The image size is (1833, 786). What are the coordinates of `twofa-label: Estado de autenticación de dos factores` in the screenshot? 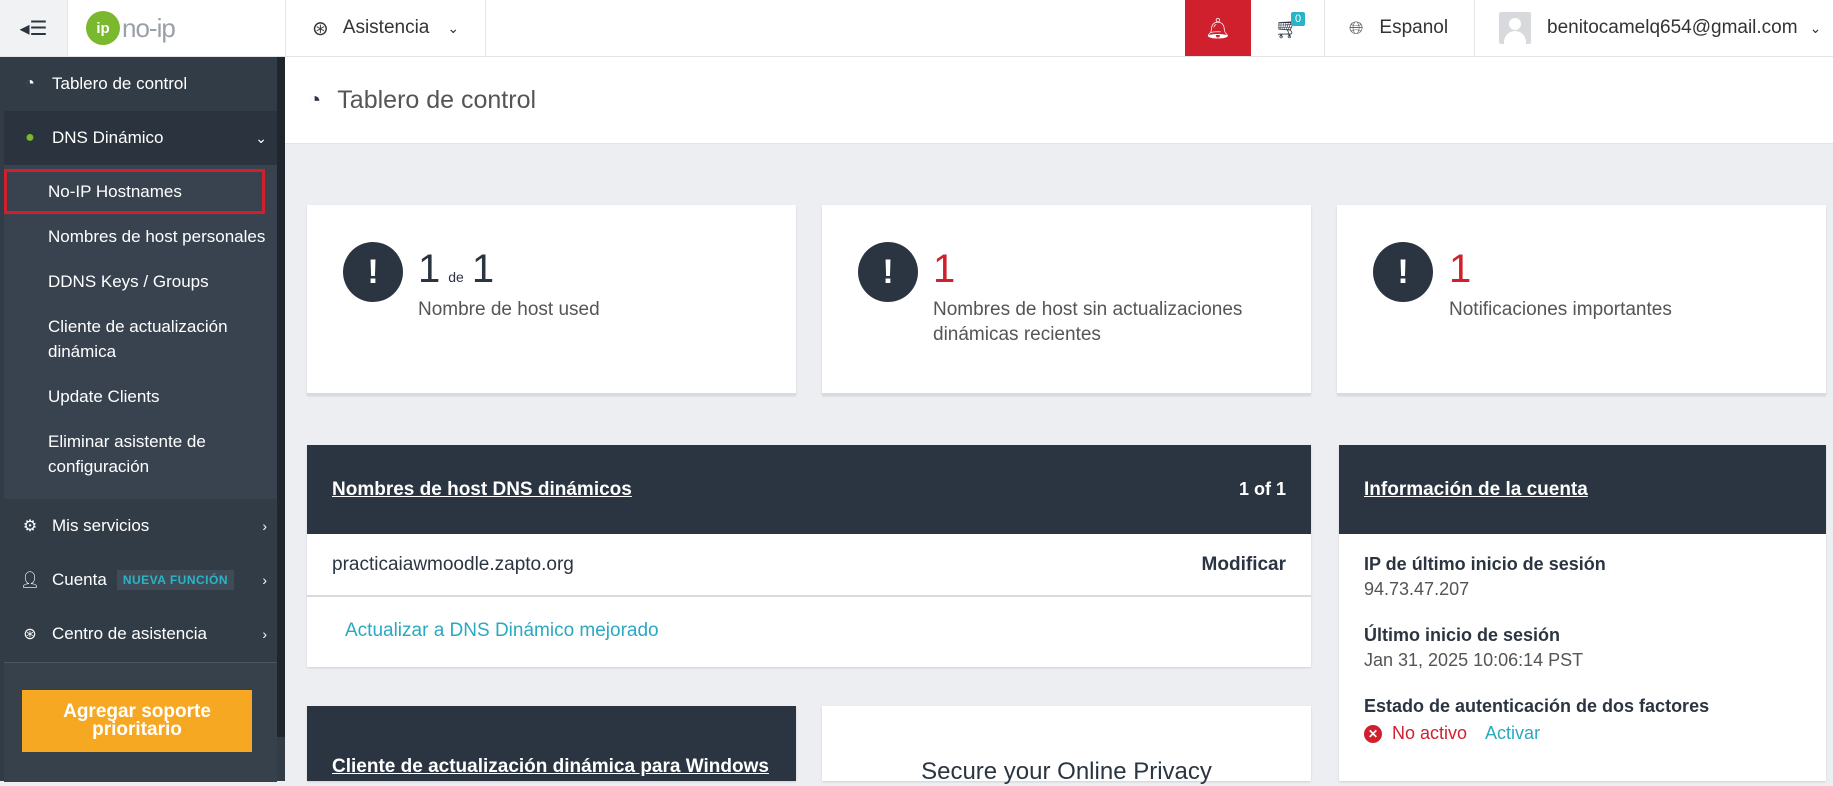 It's located at (1537, 706).